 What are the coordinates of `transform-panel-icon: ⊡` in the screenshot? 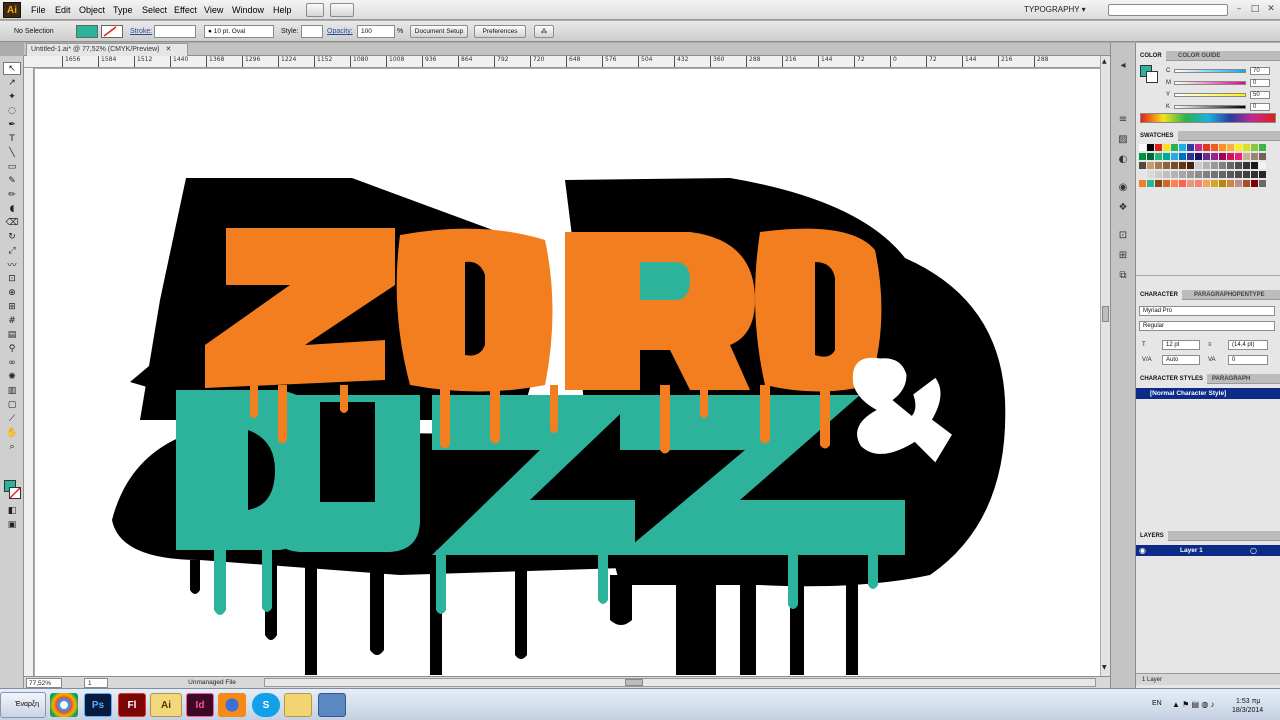 It's located at (1123, 236).